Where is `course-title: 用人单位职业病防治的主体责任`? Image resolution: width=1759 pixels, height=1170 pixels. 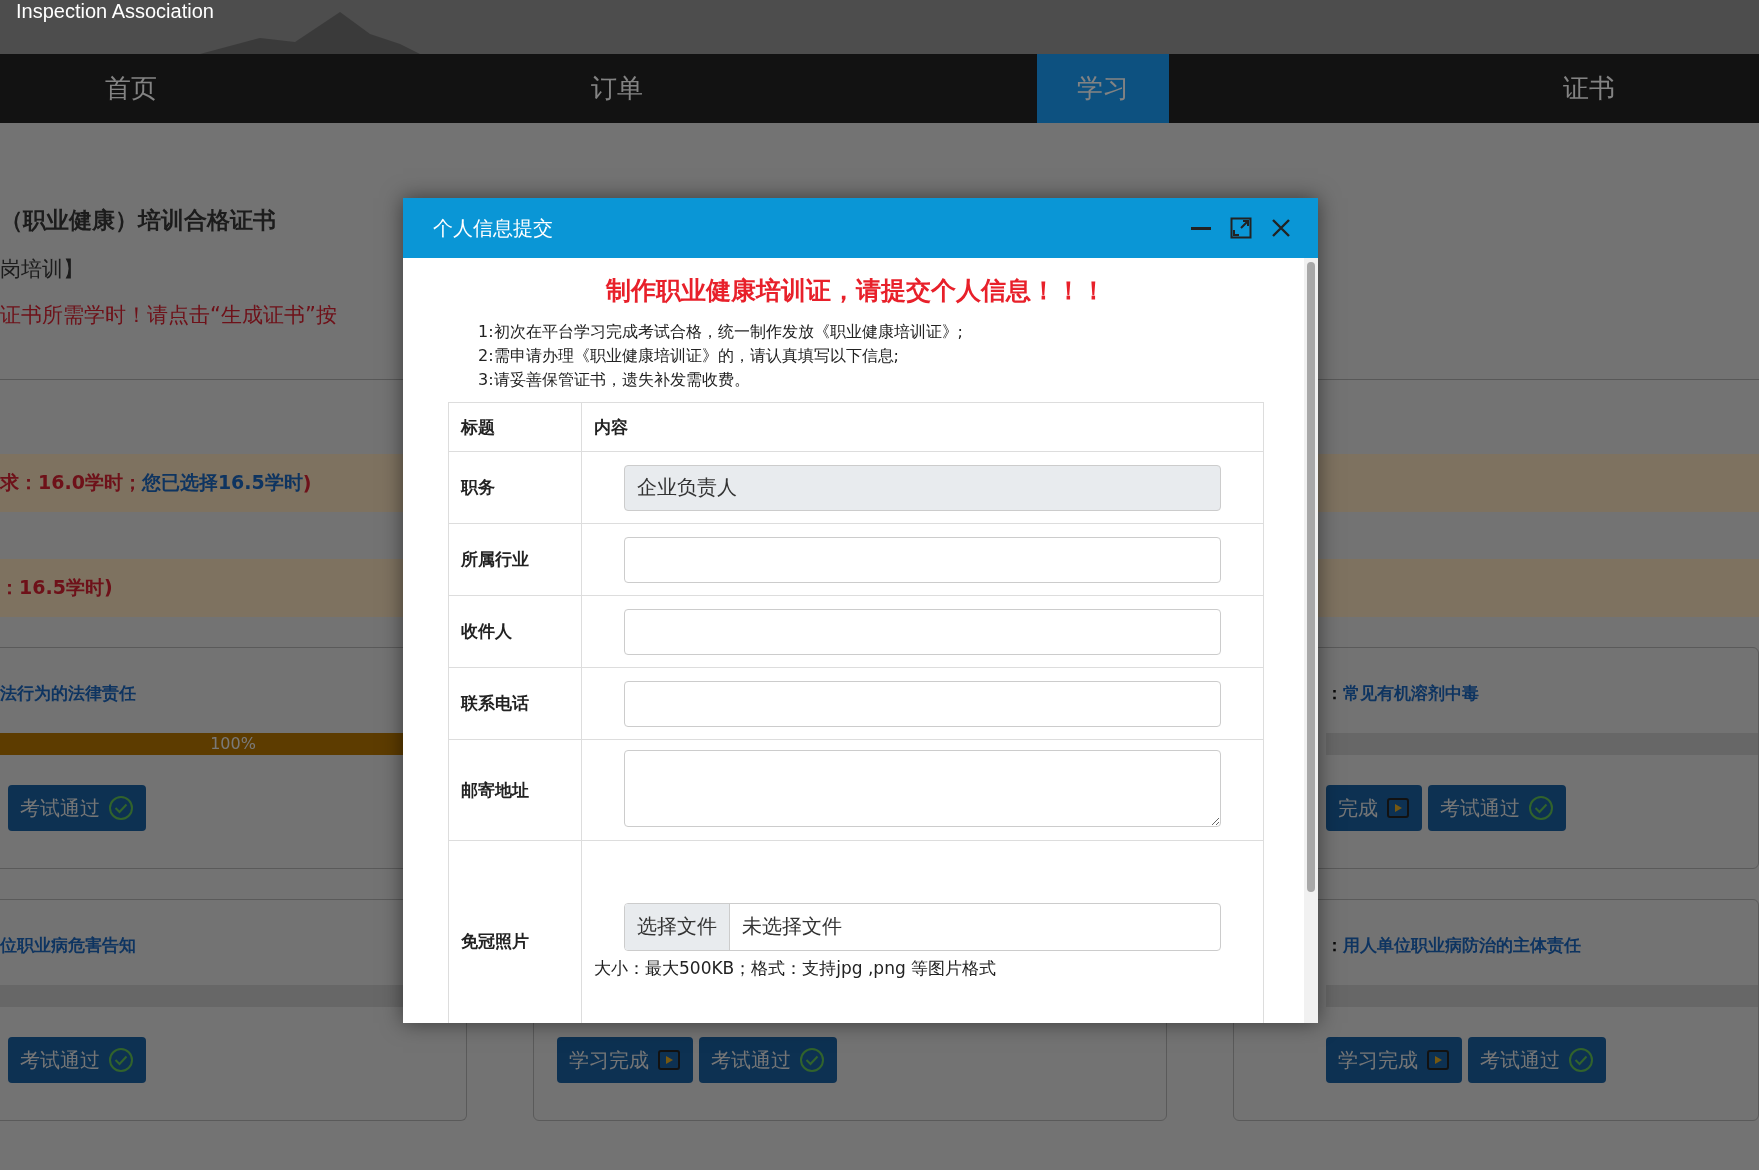 course-title: 用人单位职业病防治的主体责任 is located at coordinates (1462, 945).